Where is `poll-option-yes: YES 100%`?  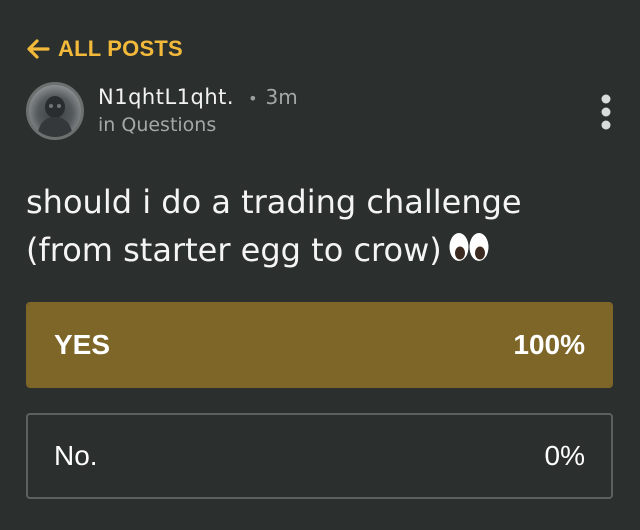
poll-option-yes: YES 100% is located at coordinates (319, 345).